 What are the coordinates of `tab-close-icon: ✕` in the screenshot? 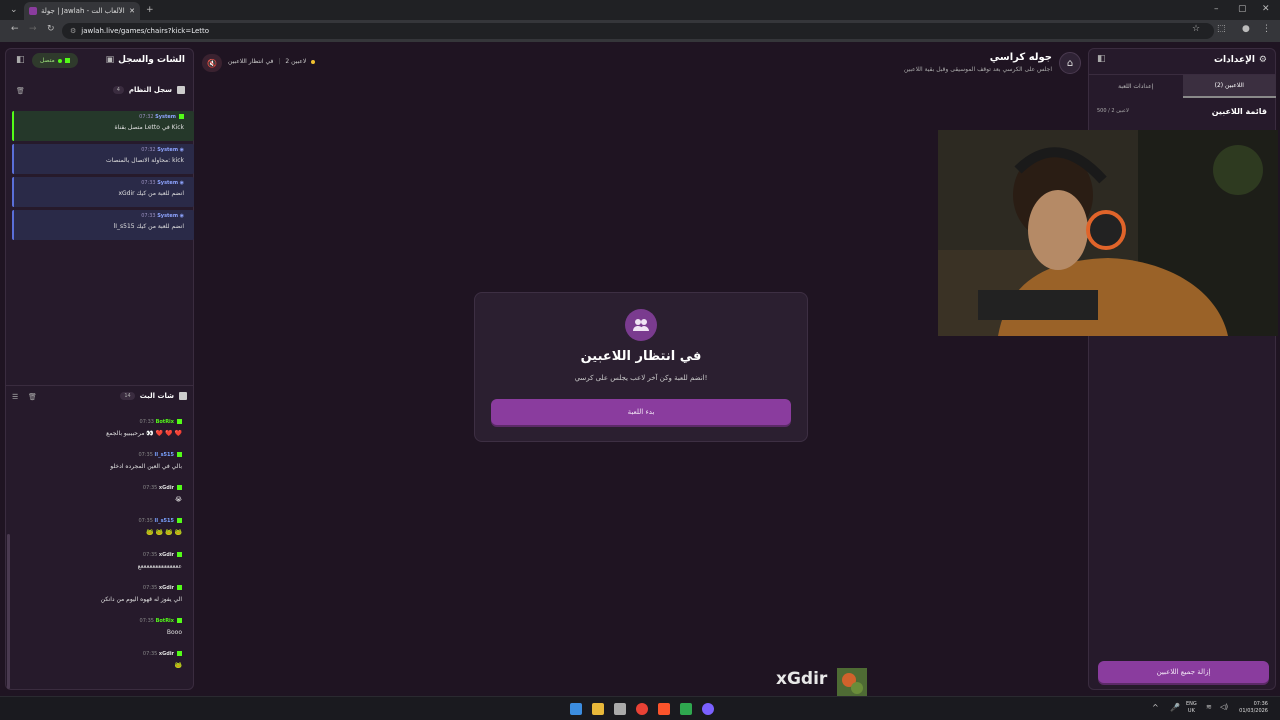 It's located at (132, 11).